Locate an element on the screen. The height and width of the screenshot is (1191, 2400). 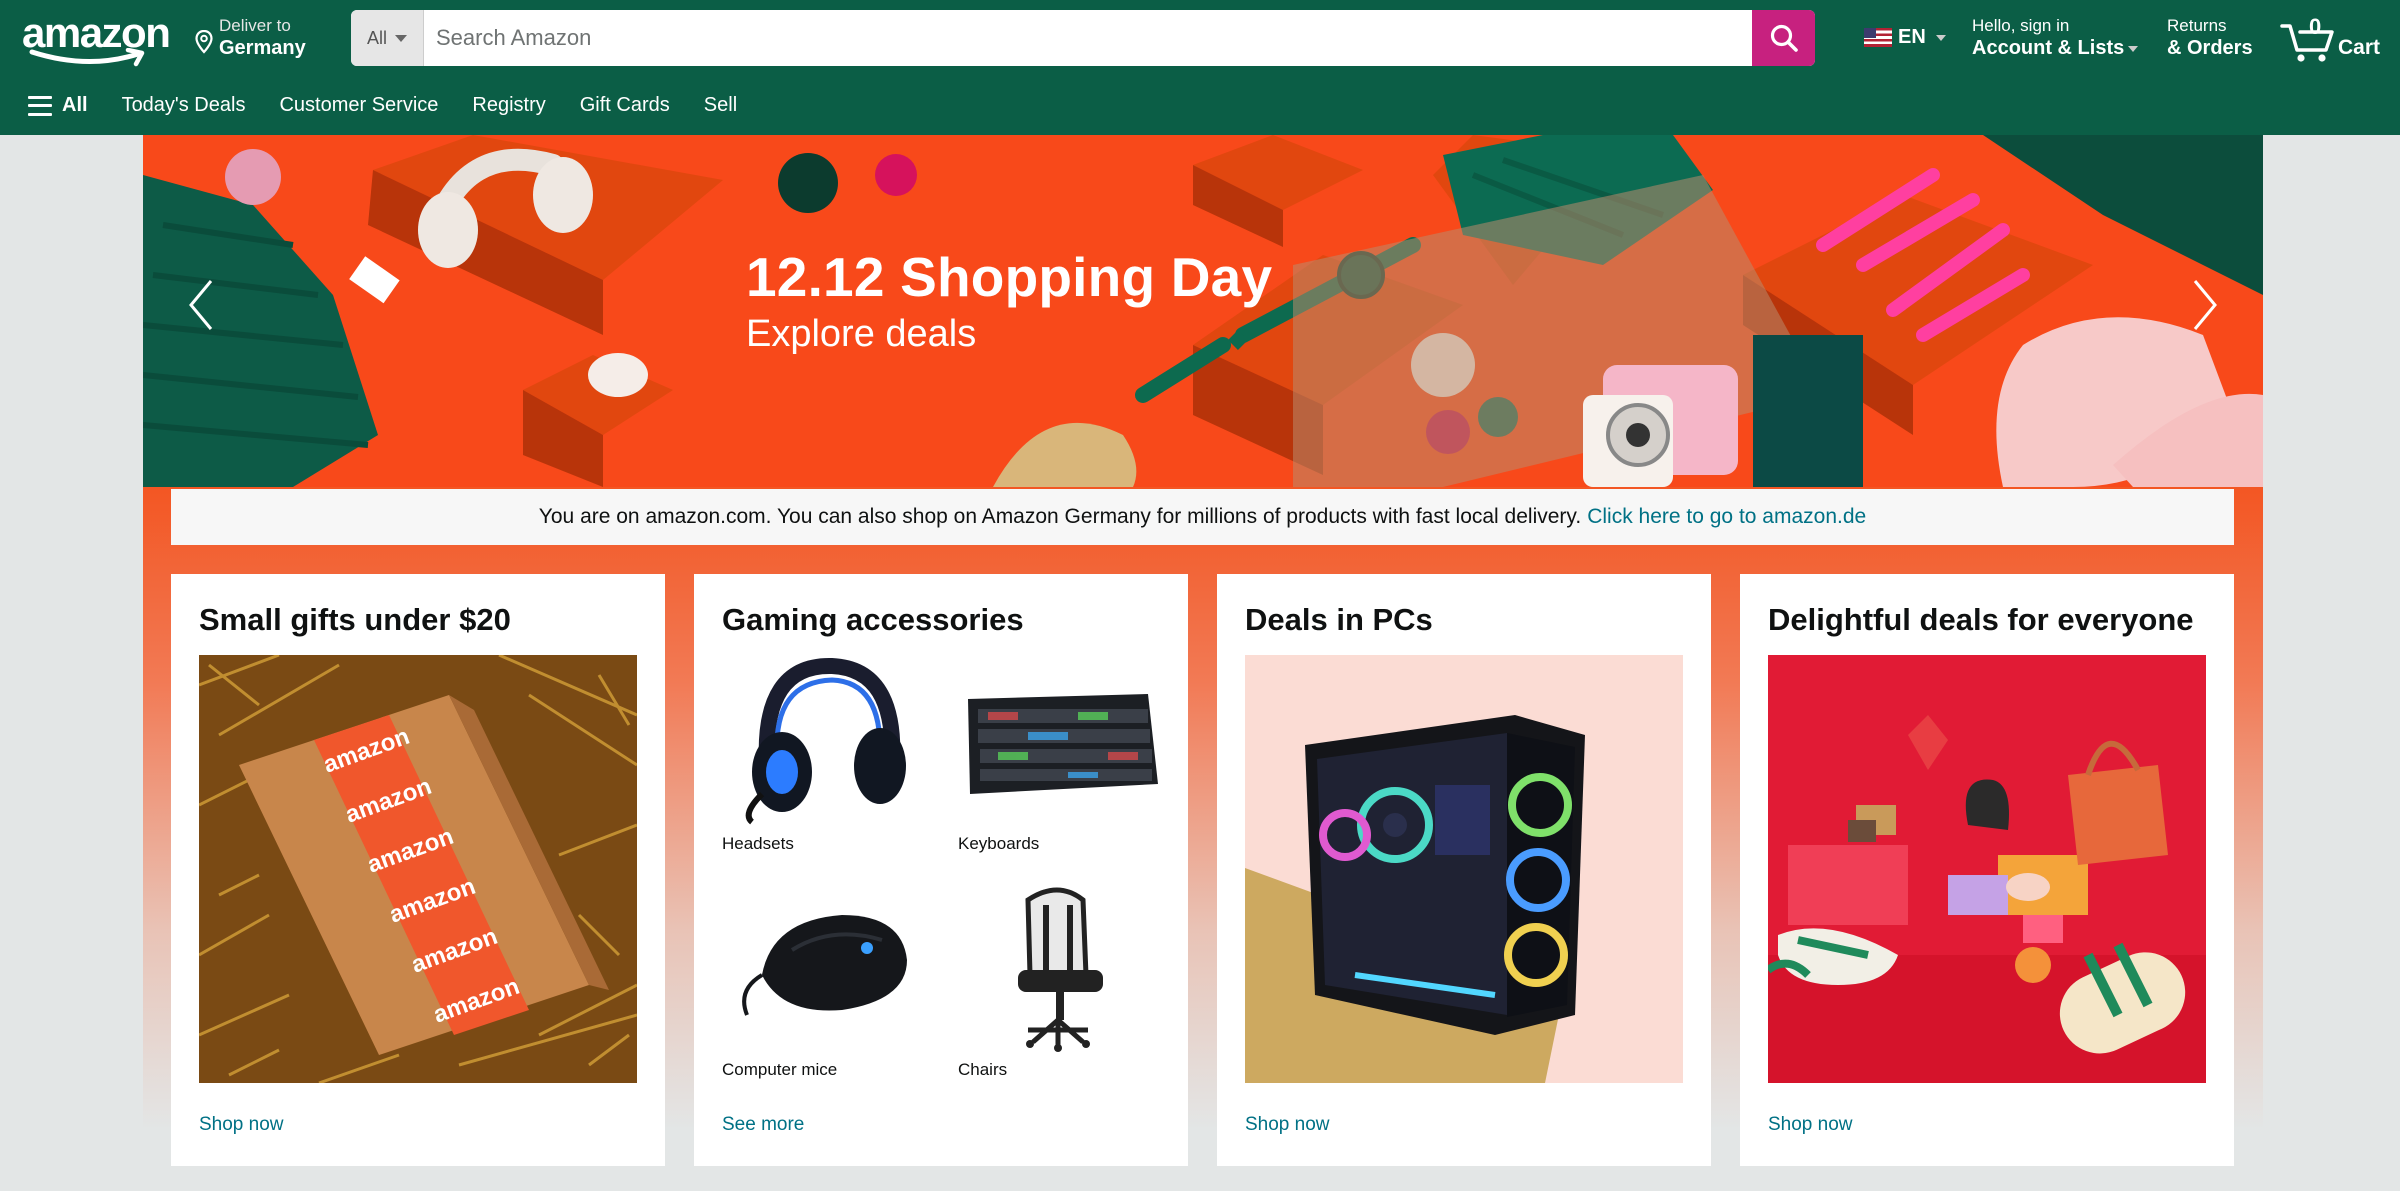
search-button is located at coordinates (1783, 38).